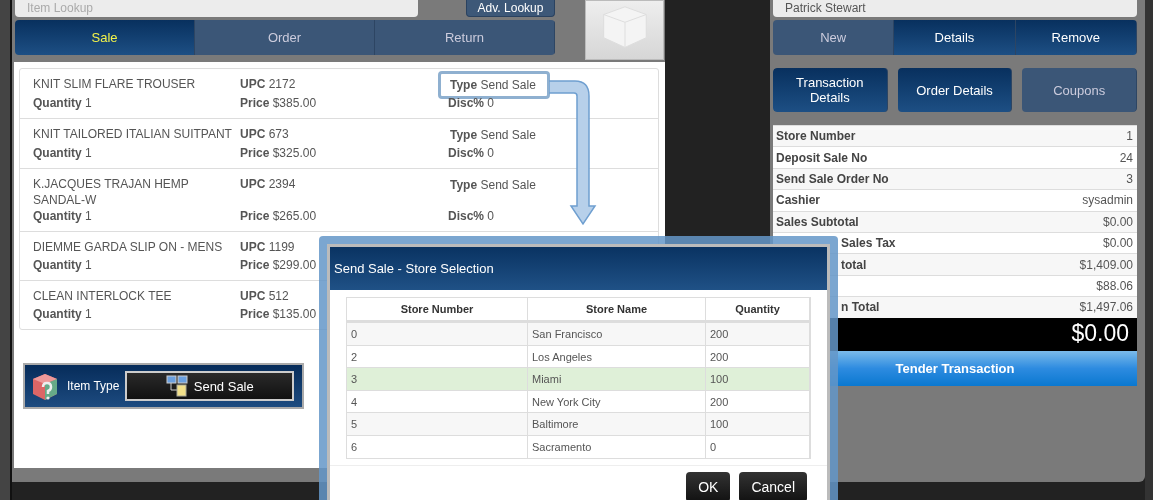 This screenshot has width=1153, height=500. I want to click on store-cell: 3, so click(437, 378).